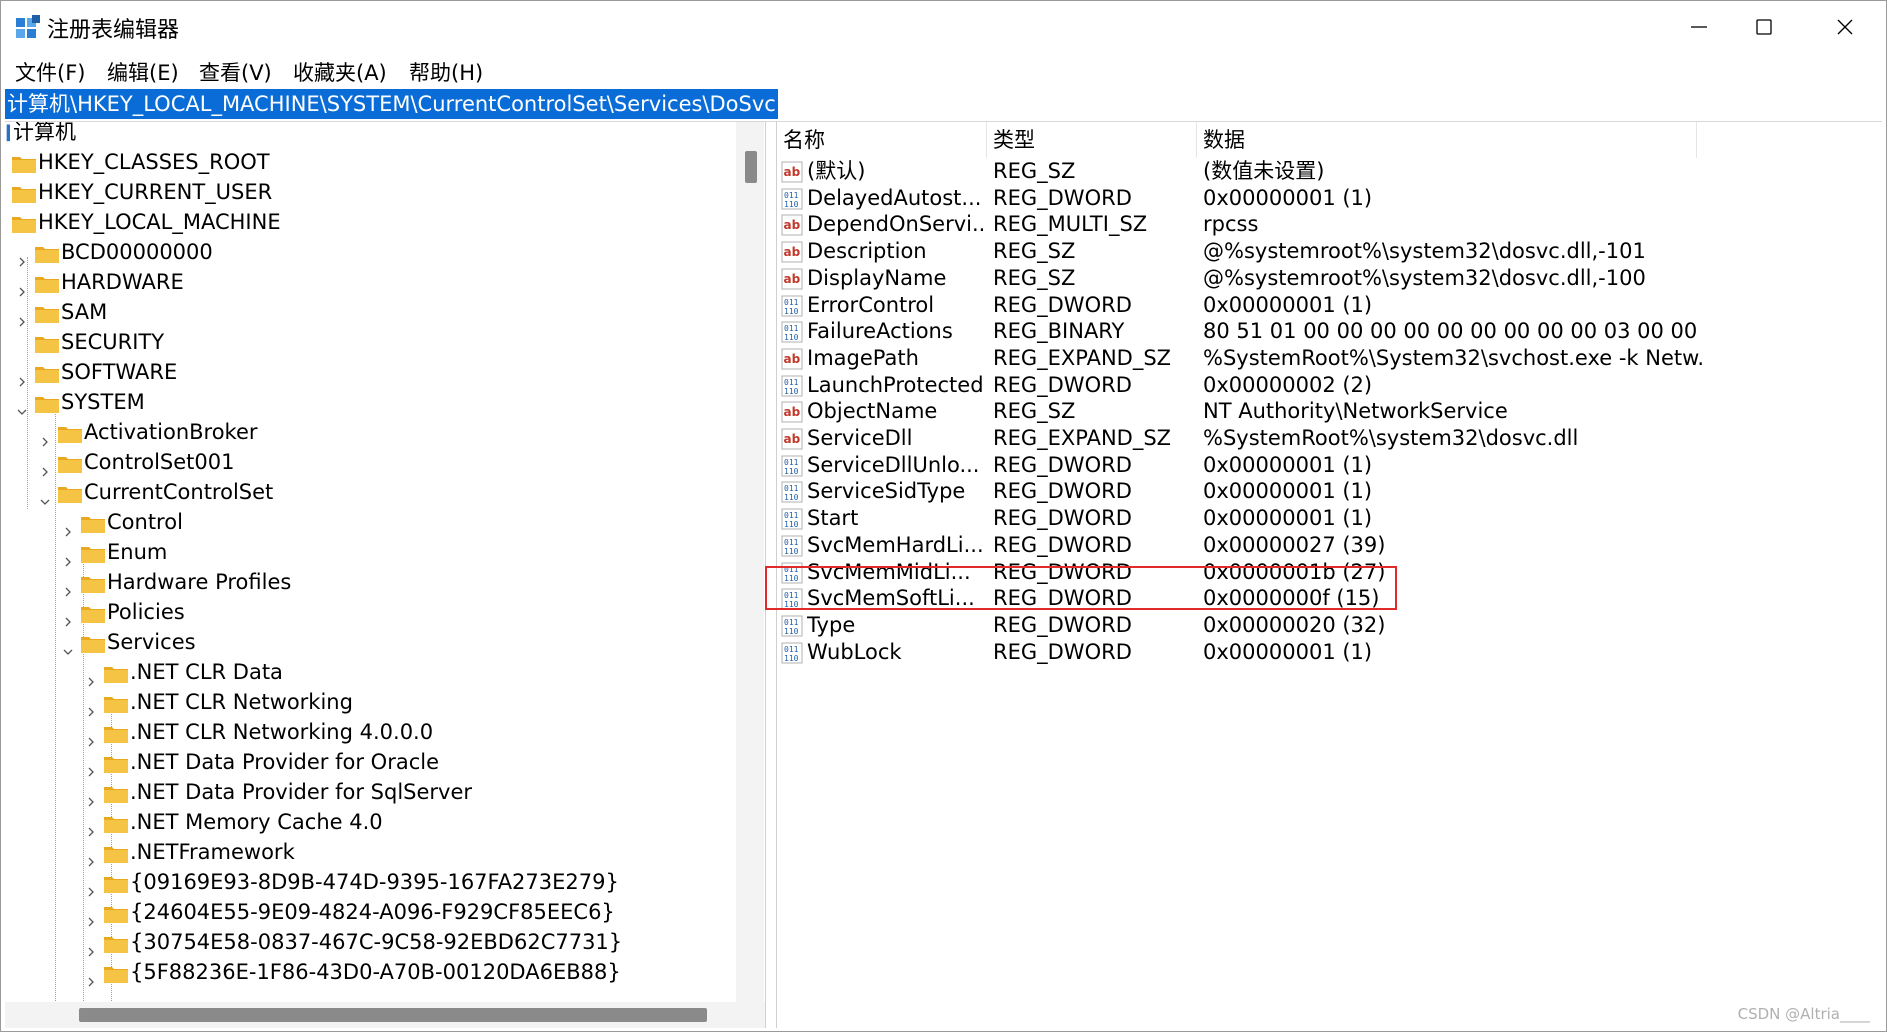  What do you see at coordinates (854, 651) in the screenshot?
I see `value-name: WubLock` at bounding box center [854, 651].